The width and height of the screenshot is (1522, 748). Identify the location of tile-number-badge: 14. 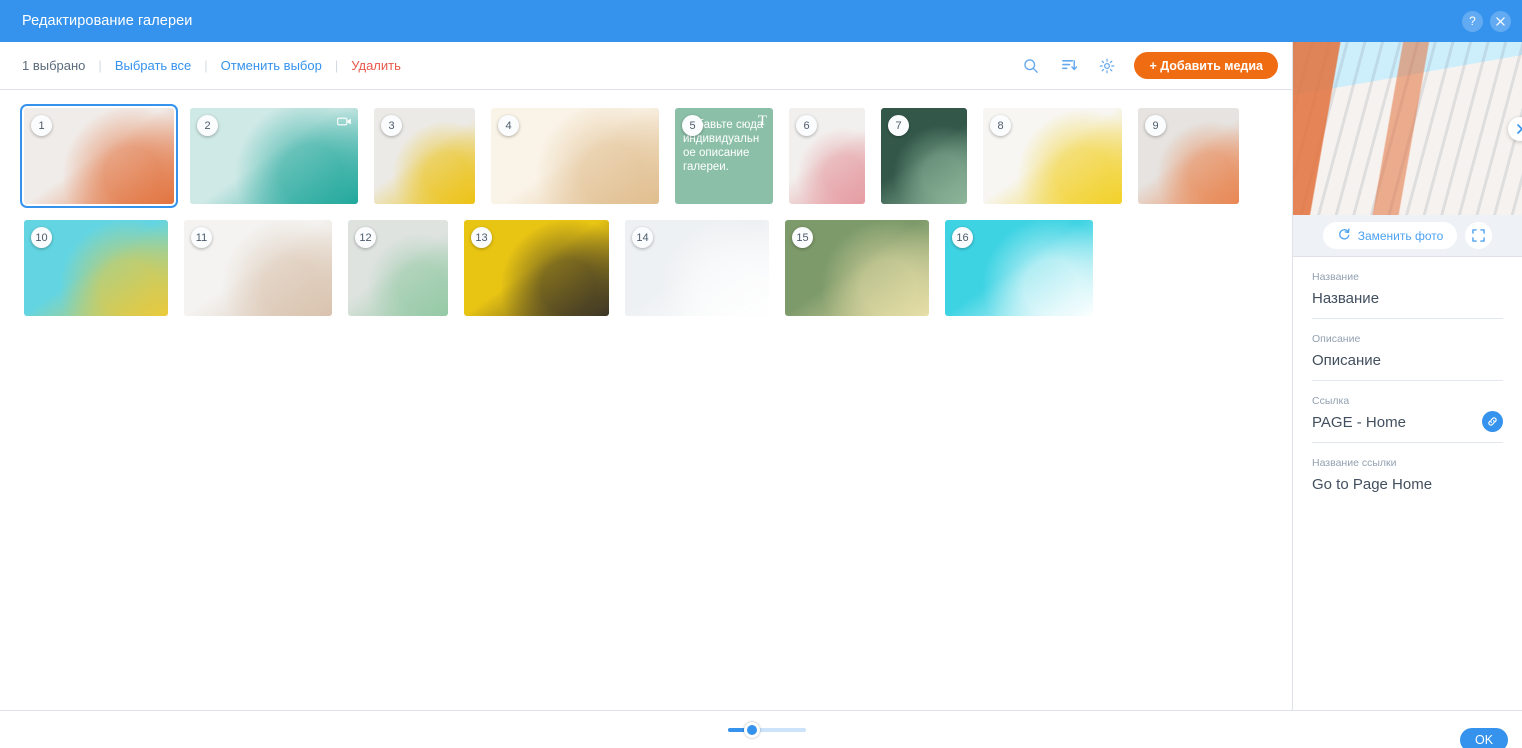
(642, 237).